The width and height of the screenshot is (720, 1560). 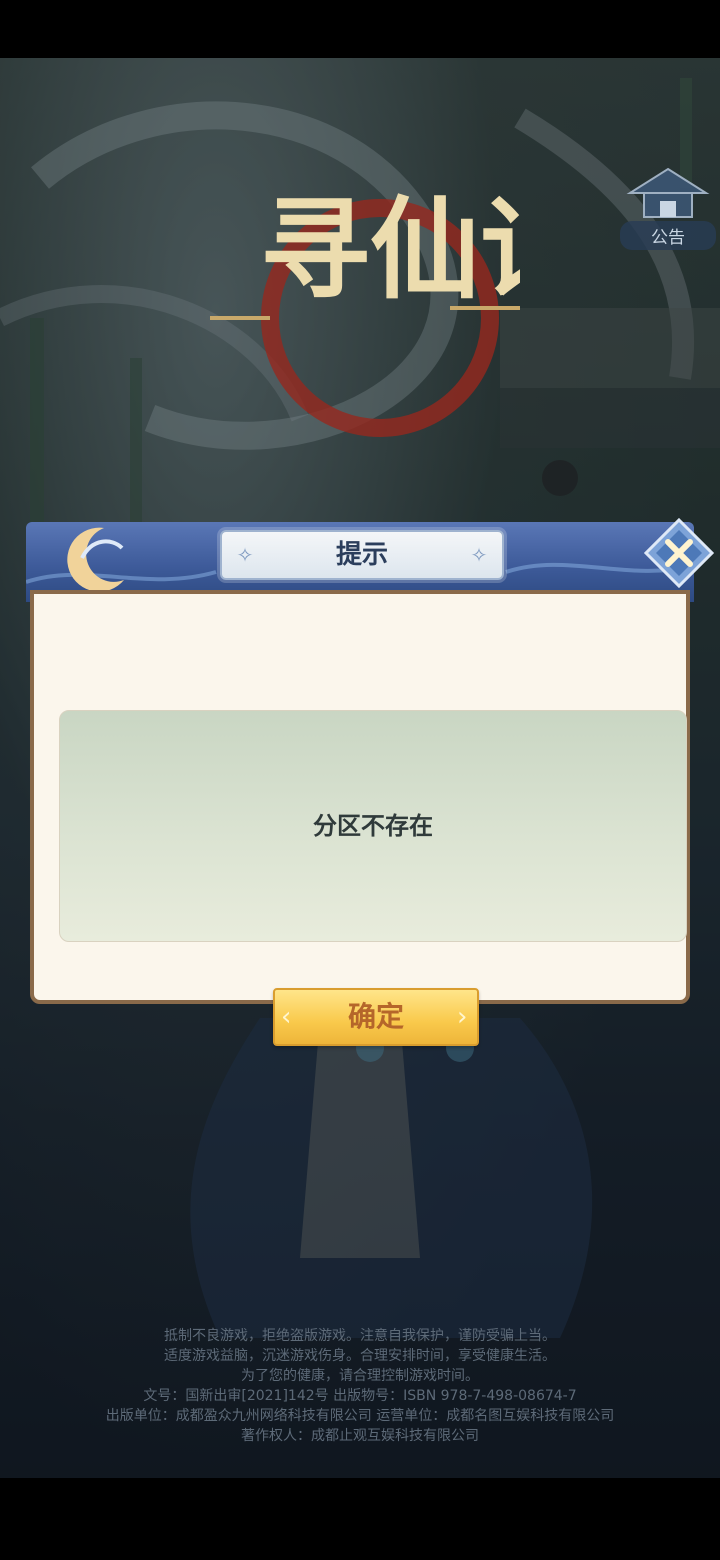 I want to click on dialog-title-plaque: ✧ 提示 ✧, so click(x=362, y=555).